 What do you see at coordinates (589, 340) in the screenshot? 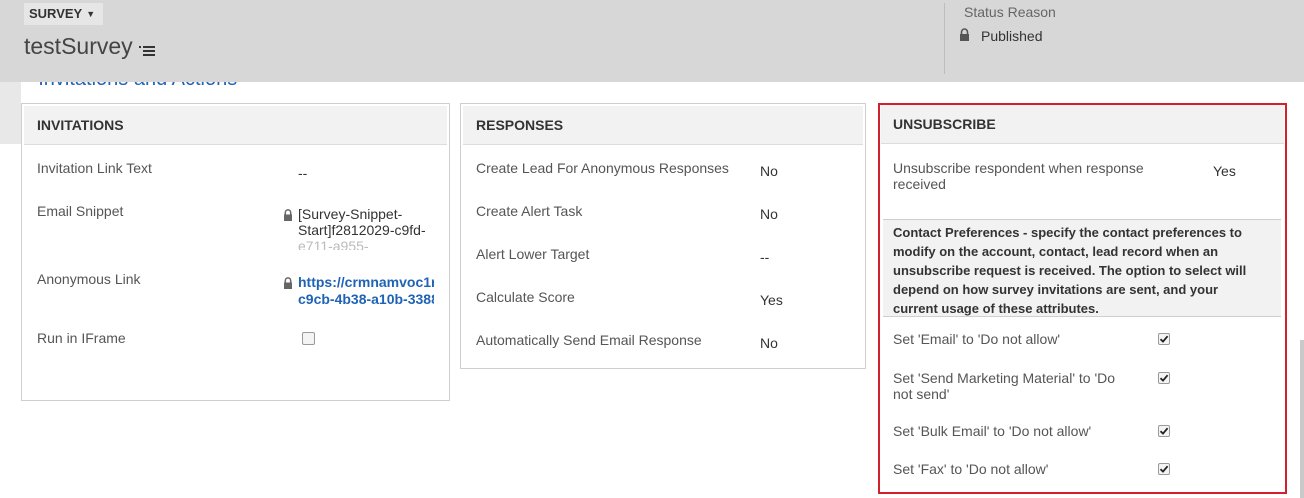
I see `auto-send-email-label: Automatically Send Email Response` at bounding box center [589, 340].